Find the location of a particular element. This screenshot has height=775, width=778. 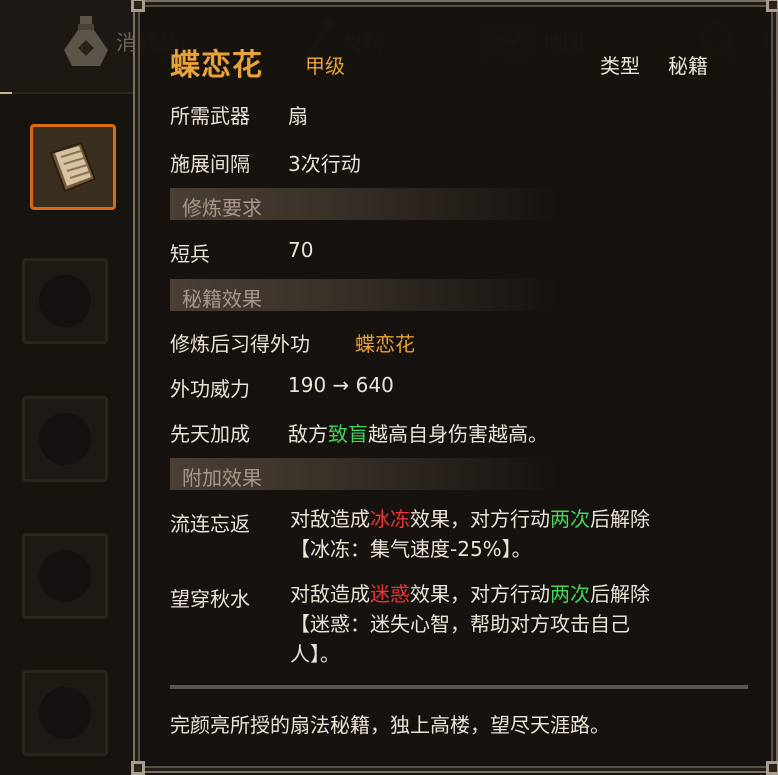

text-segment: 敌方 is located at coordinates (308, 434).